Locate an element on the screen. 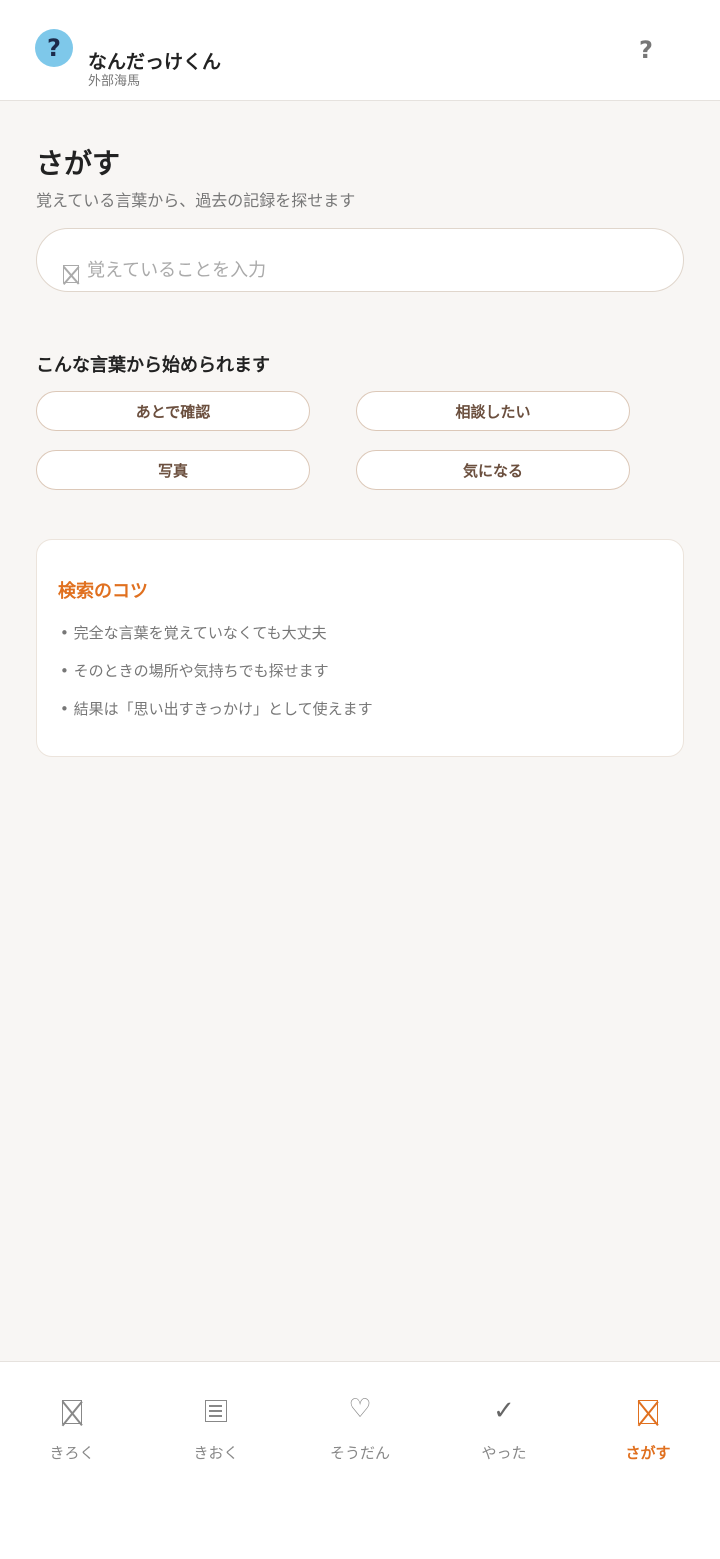 The width and height of the screenshot is (720, 1559). check-icon: ✓ is located at coordinates (504, 1411).